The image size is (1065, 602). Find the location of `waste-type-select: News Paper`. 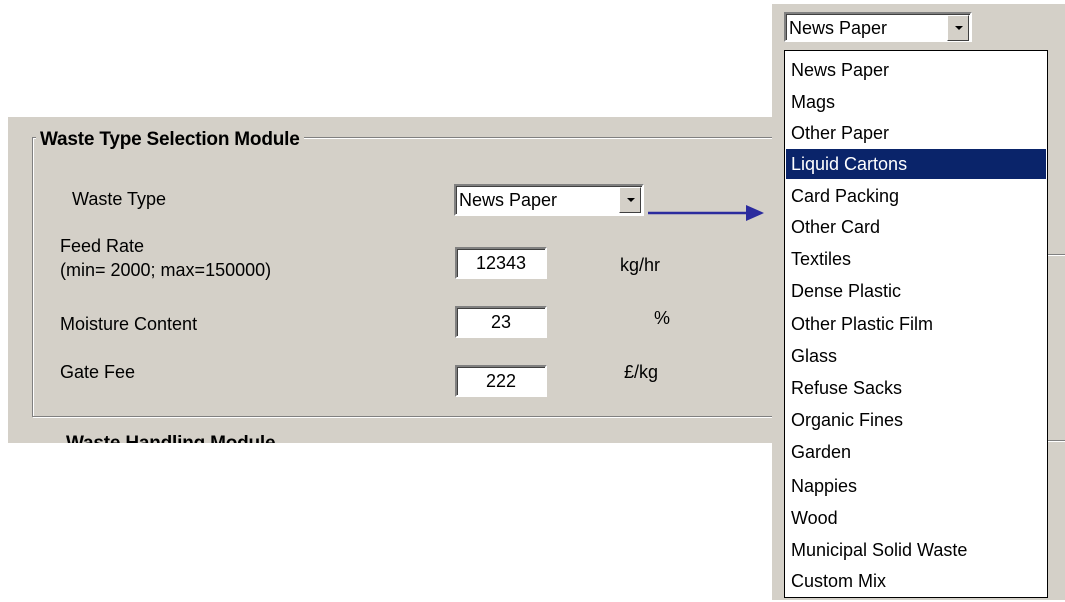

waste-type-select: News Paper is located at coordinates (549, 200).